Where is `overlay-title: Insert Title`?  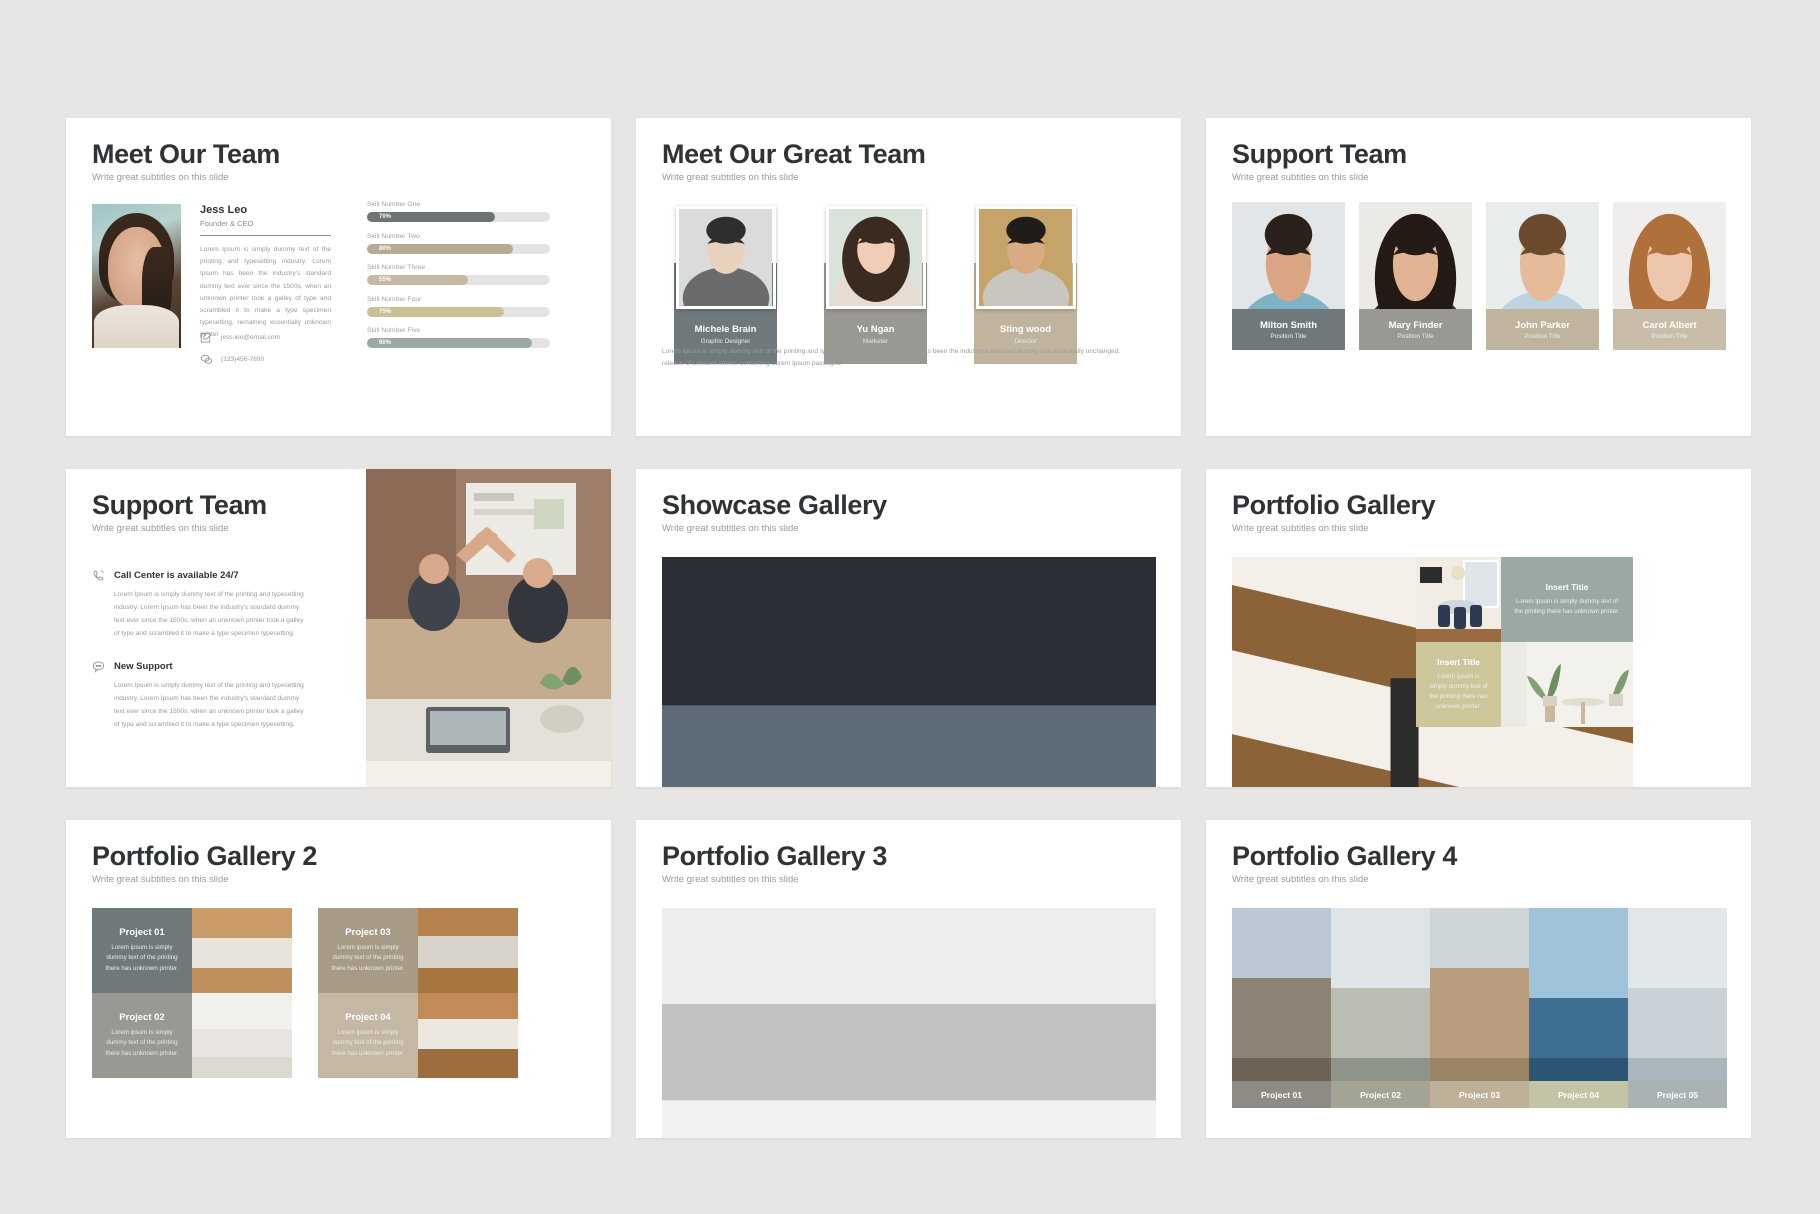 overlay-title: Insert Title is located at coordinates (1458, 661).